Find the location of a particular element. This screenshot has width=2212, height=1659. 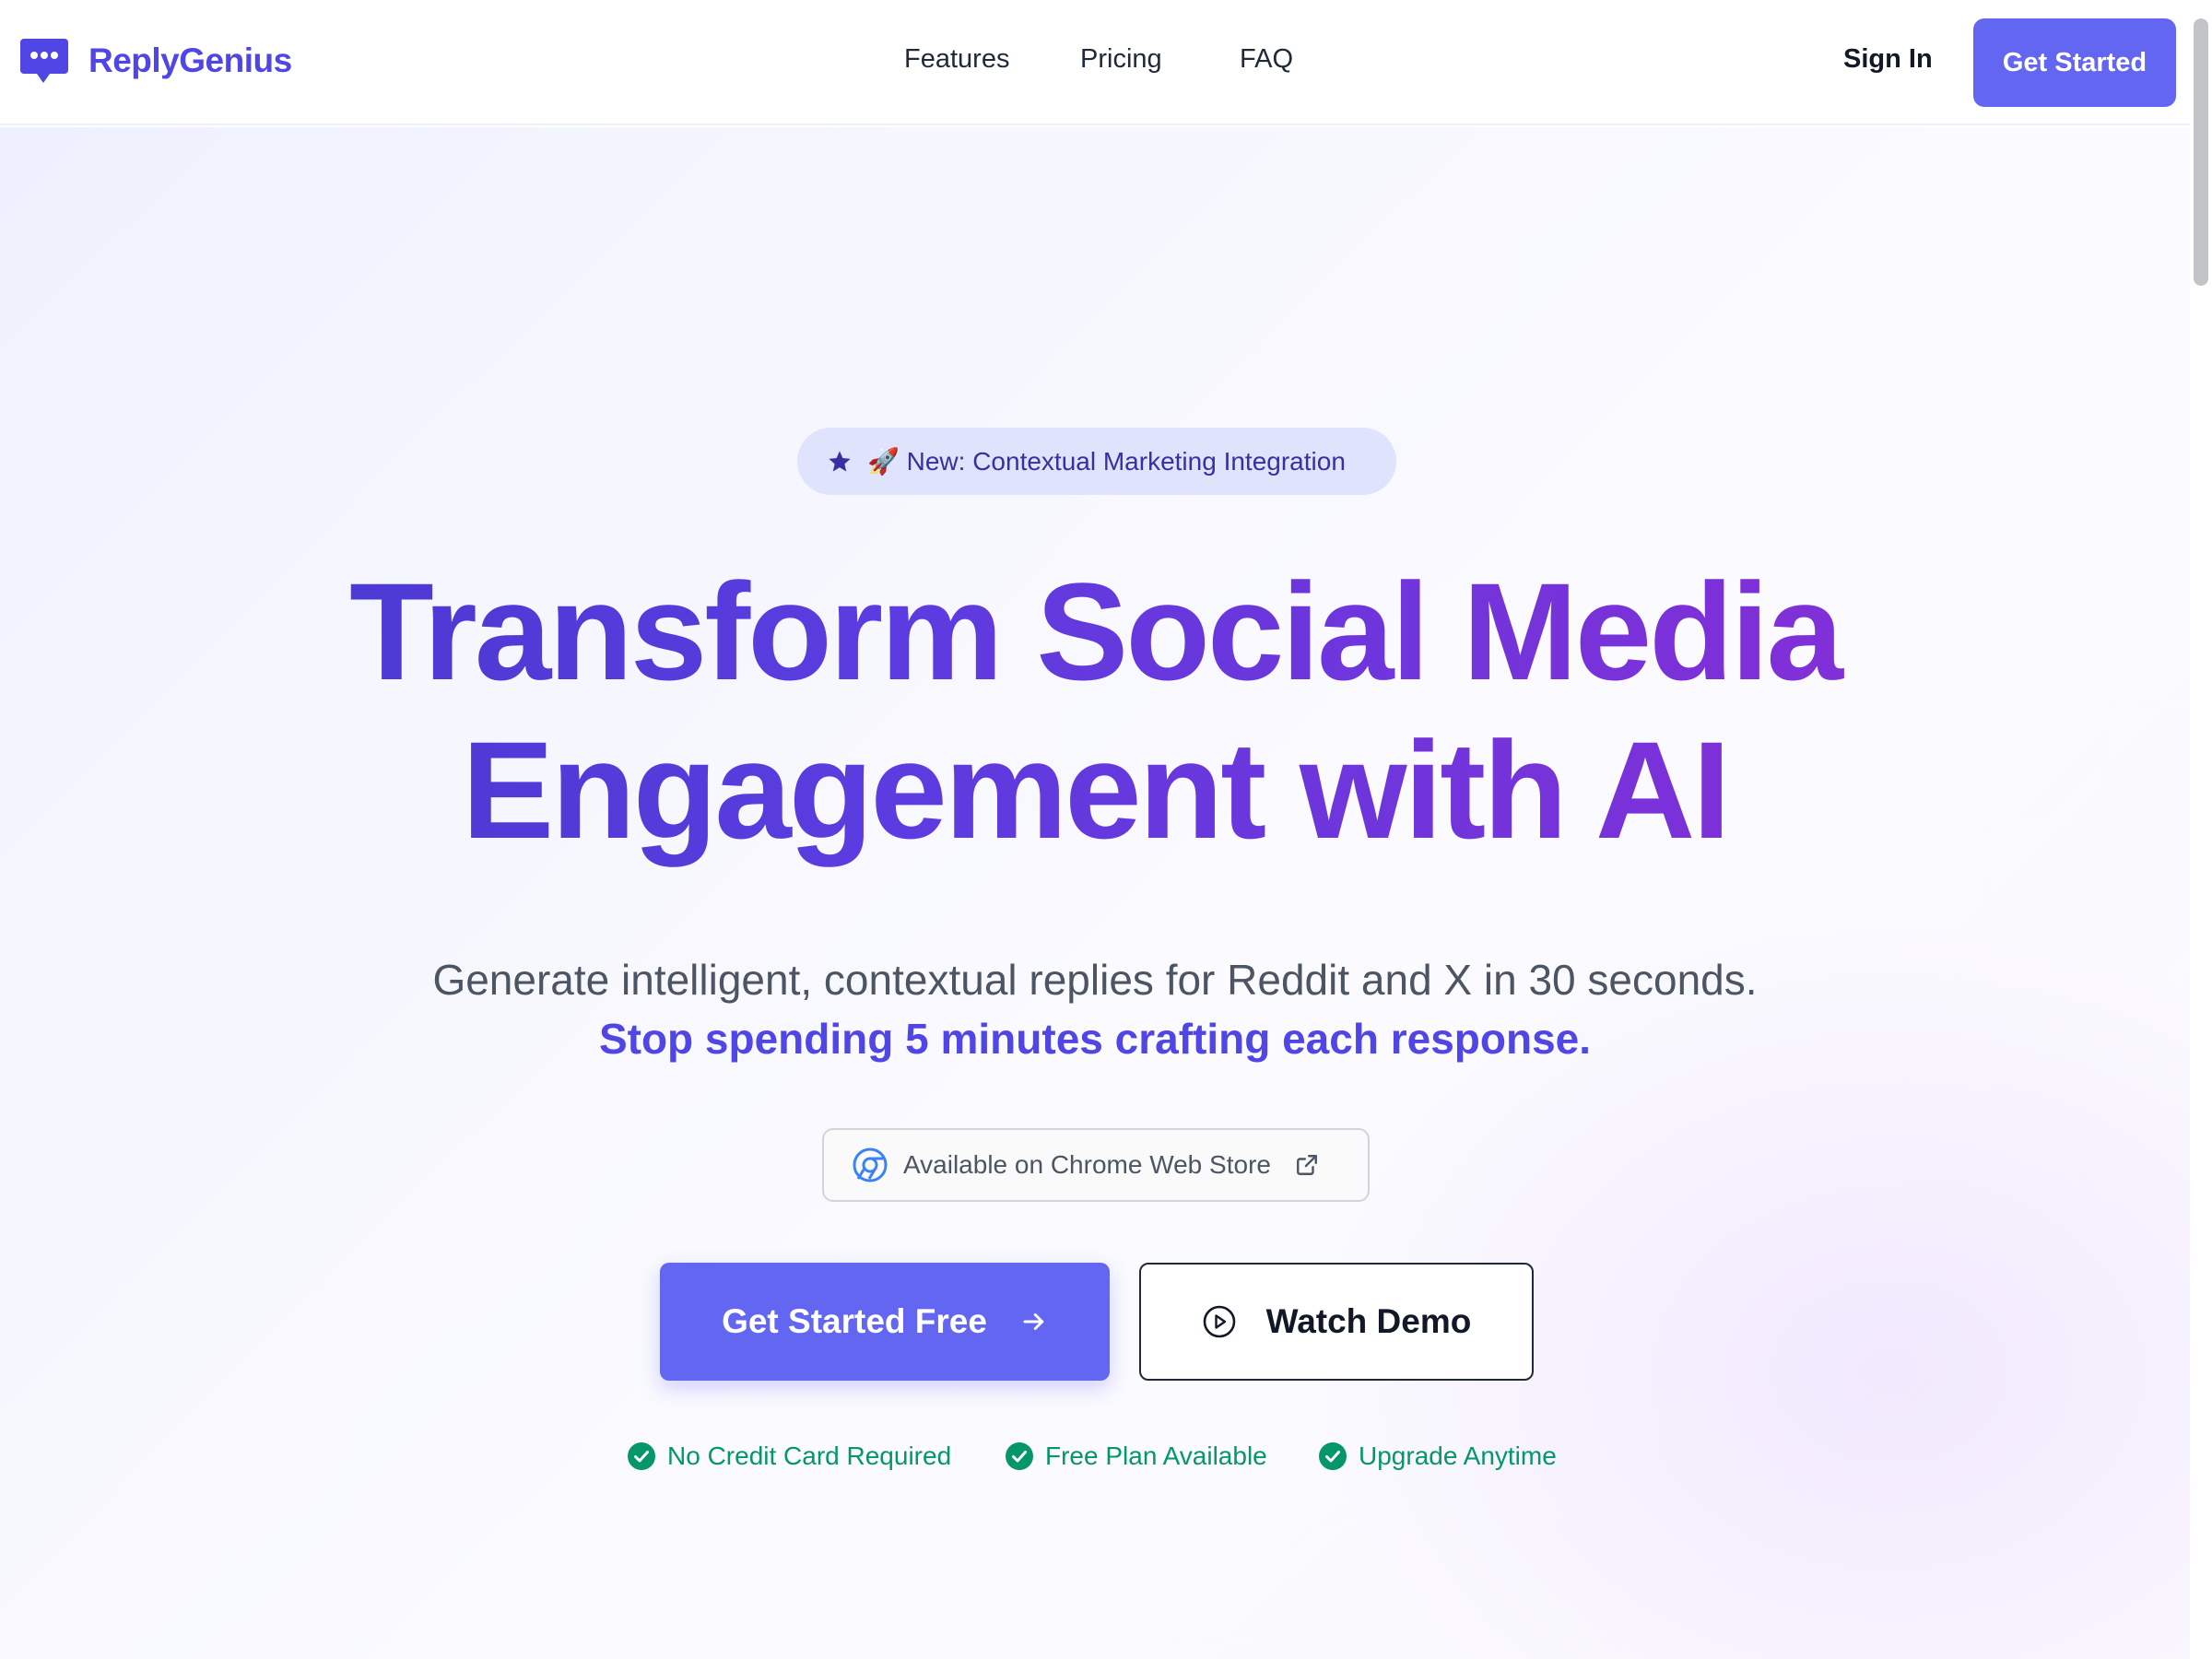

external-link-icon is located at coordinates (1307, 1165).